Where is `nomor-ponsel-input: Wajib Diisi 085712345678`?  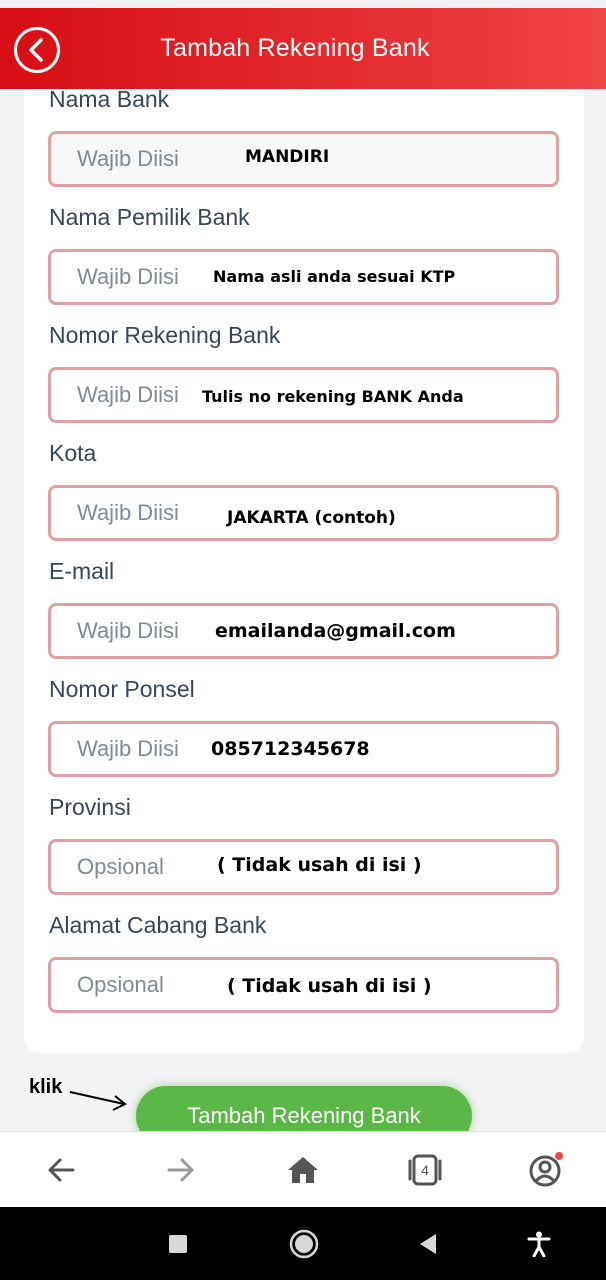 nomor-ponsel-input: Wajib Diisi 085712345678 is located at coordinates (303, 749).